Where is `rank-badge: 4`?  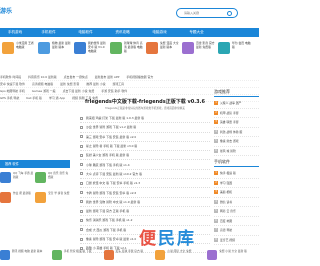 rank-badge: 4 is located at coordinates (216, 131).